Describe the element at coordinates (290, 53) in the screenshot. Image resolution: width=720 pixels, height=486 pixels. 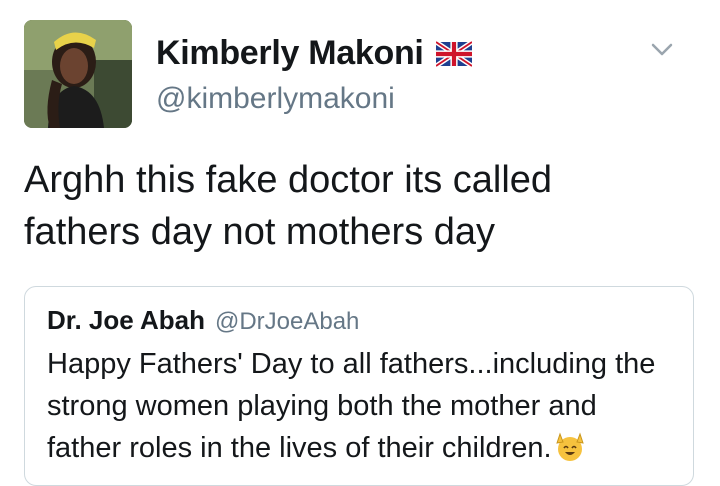
I see `author-display-name: Kimberly Makoni` at that location.